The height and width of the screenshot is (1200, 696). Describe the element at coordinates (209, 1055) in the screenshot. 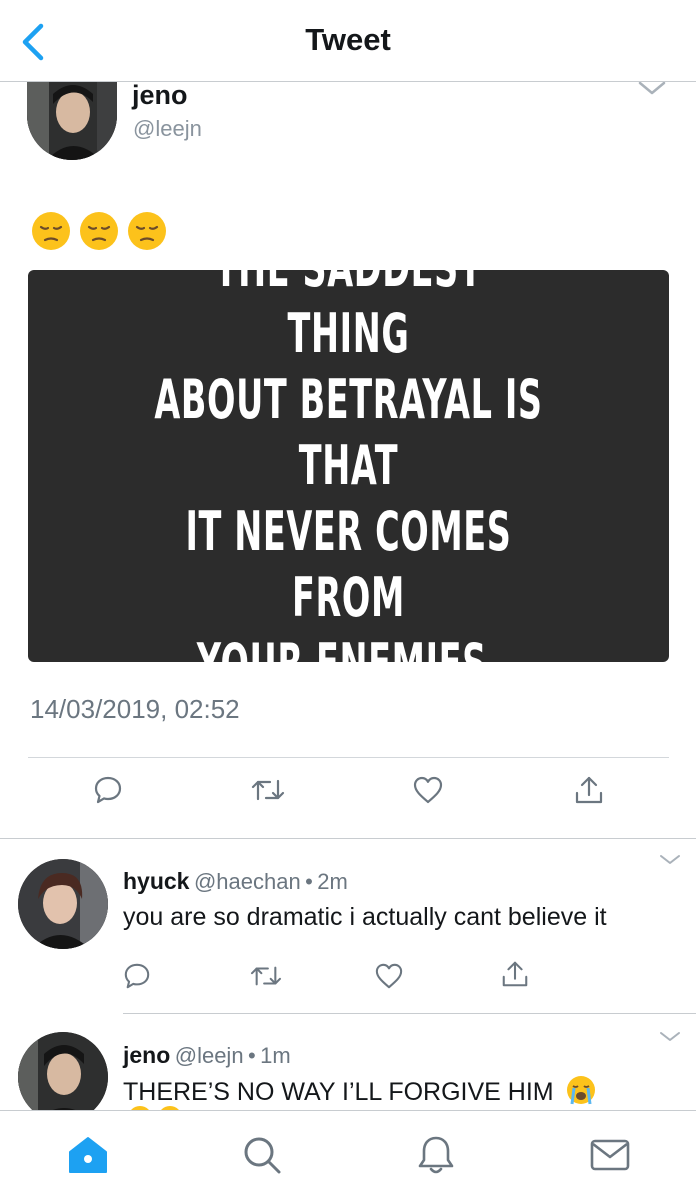

I see `reply-author-handle: @leejn` at that location.